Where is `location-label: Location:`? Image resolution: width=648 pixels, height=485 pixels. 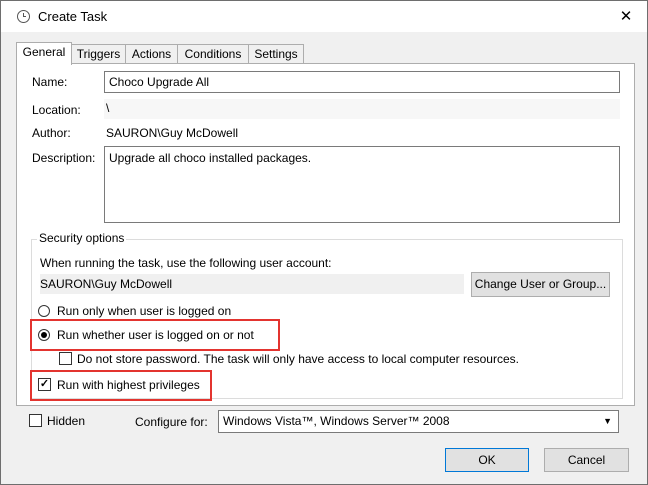 location-label: Location: is located at coordinates (56, 110).